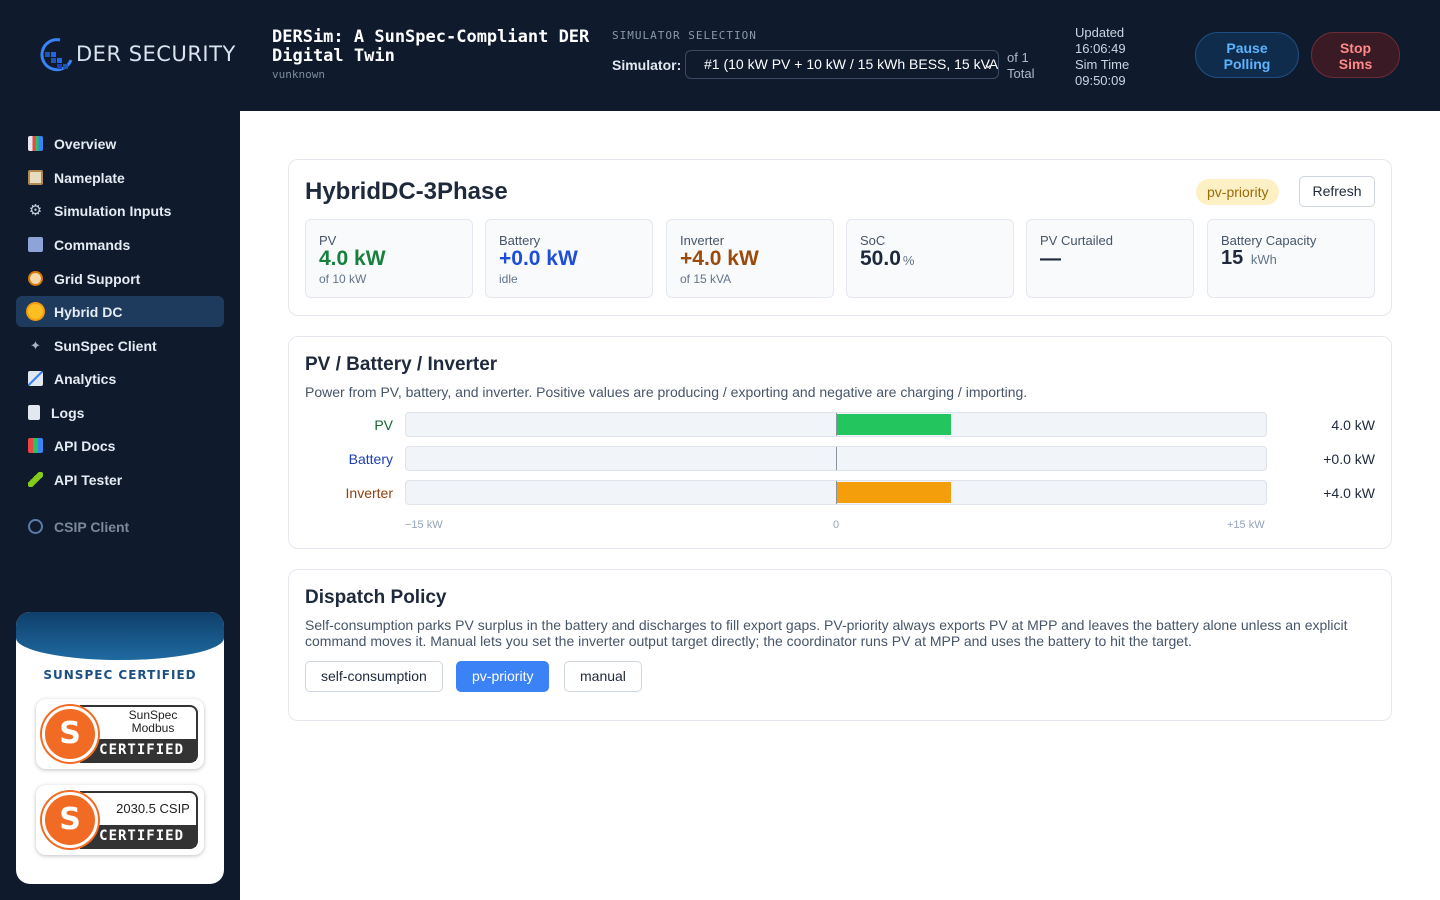  I want to click on sidebar-item-hybrid-dc: Hybrid DC, so click(120, 311).